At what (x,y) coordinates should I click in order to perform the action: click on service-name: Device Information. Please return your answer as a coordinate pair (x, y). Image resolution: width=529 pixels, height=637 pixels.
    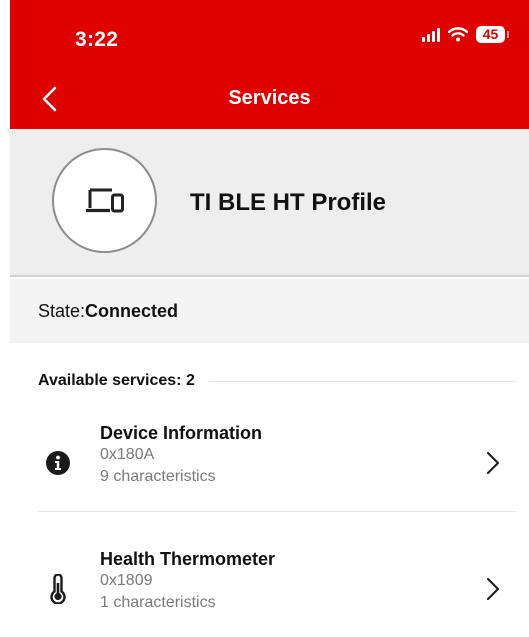
    Looking at the image, I should click on (181, 433).